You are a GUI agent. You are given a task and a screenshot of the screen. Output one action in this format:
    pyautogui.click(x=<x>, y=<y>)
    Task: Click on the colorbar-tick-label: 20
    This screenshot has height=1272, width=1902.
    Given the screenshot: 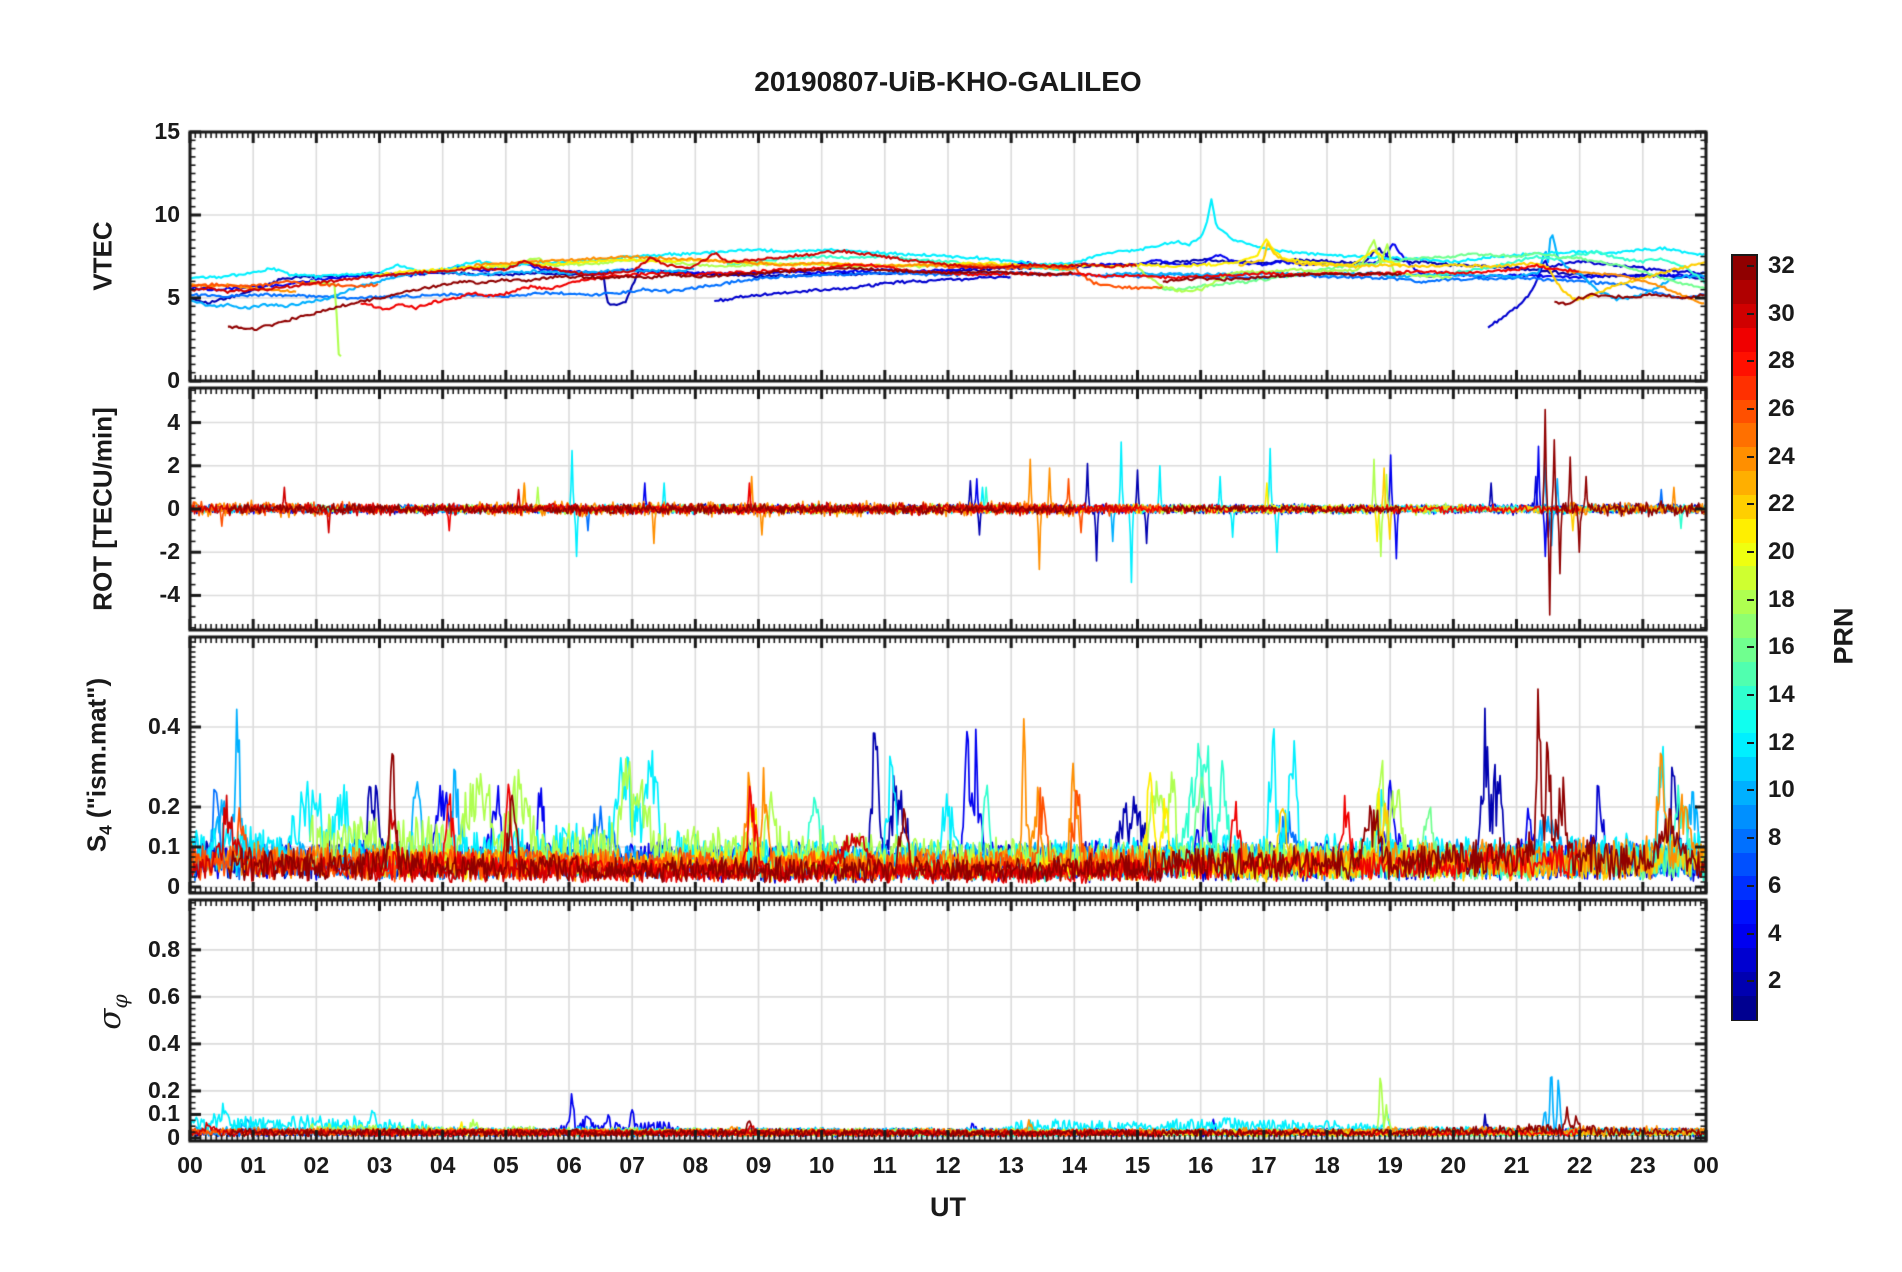 What is the action you would take?
    pyautogui.click(x=1781, y=552)
    